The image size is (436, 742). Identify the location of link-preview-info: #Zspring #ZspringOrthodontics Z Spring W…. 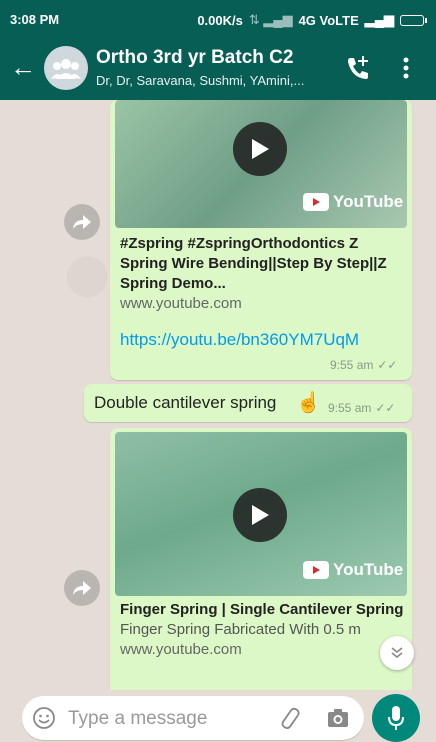
(262, 274).